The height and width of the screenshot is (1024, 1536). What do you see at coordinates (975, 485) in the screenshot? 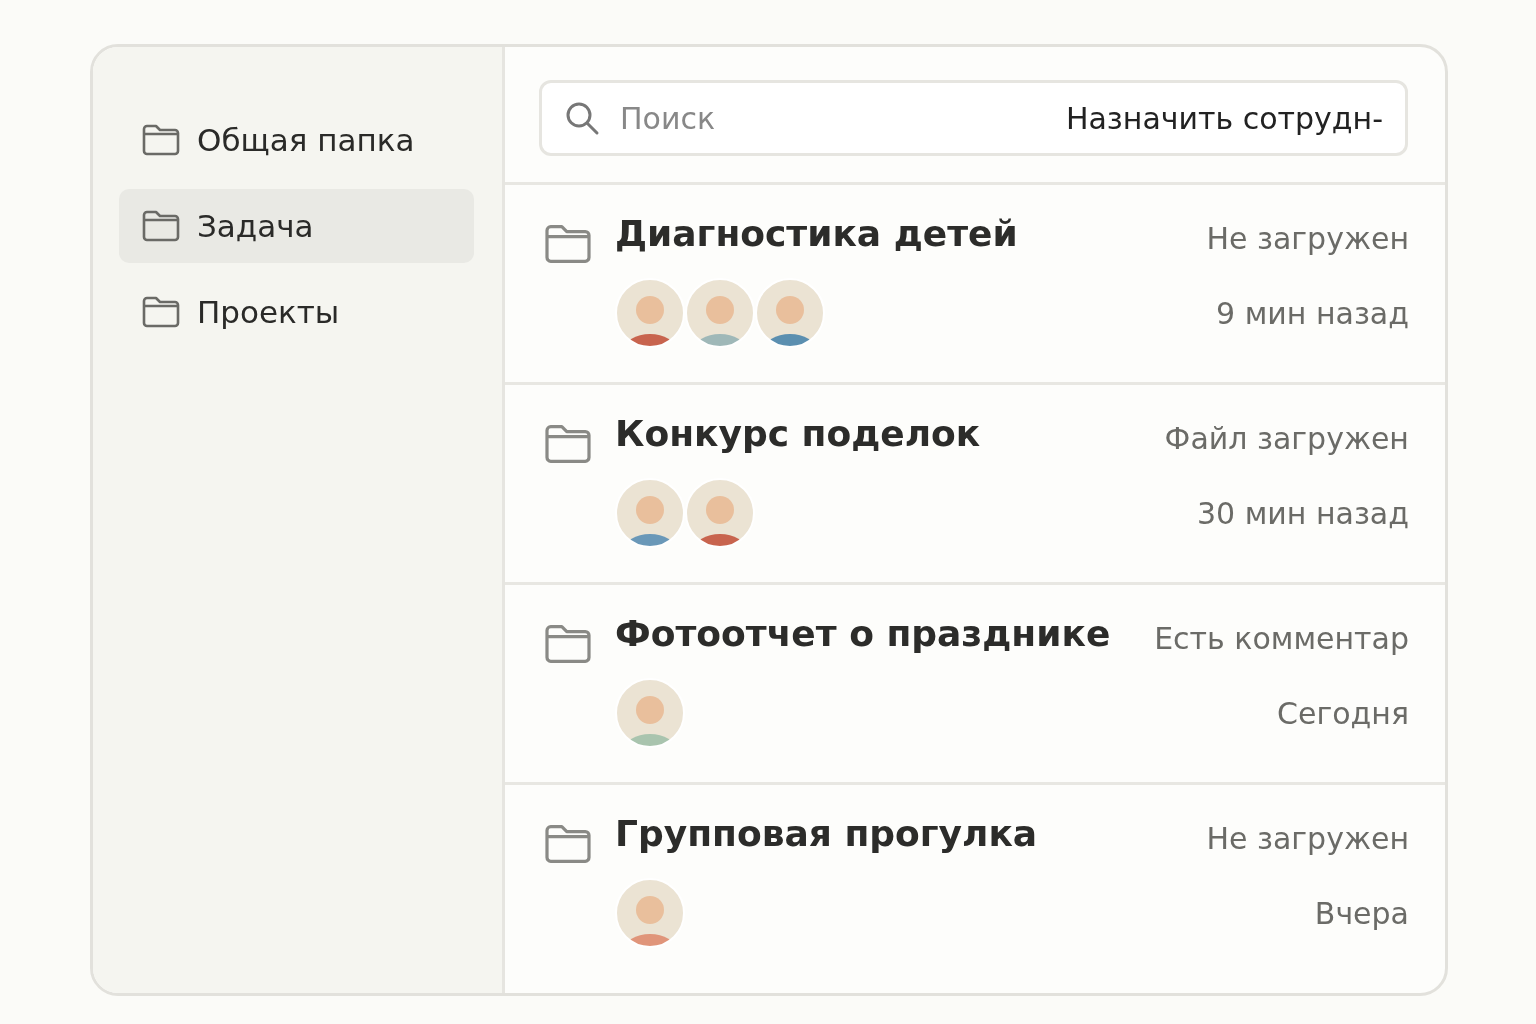
I see `task-row: Конкурс поделок Файл загружен 30 мин назад` at bounding box center [975, 485].